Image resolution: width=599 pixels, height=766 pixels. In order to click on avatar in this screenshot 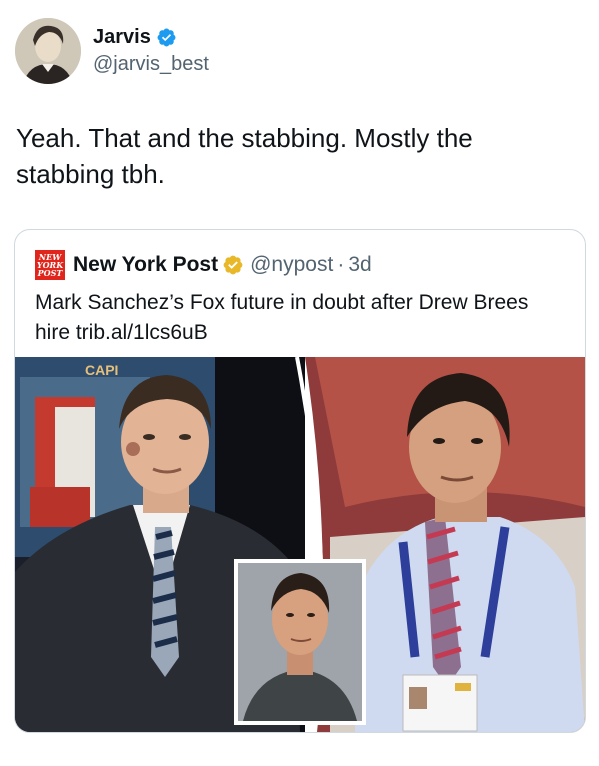, I will do `click(48, 51)`.